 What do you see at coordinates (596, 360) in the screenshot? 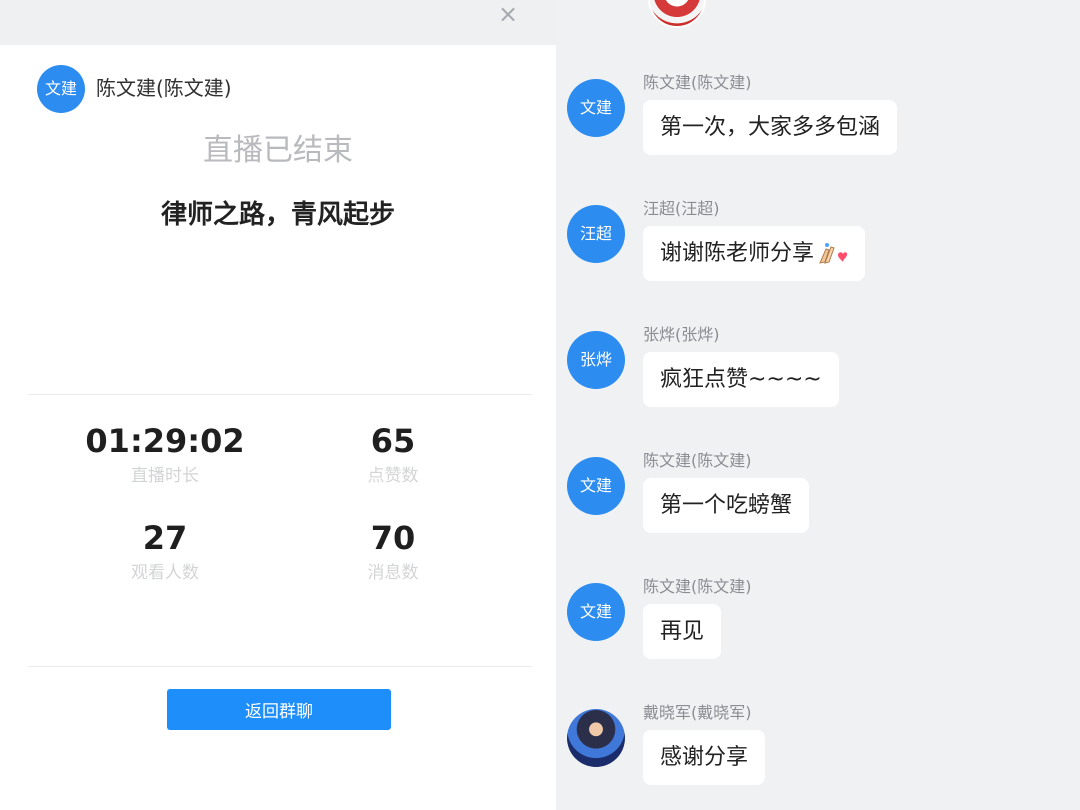
I see `message-avatar: 张烨` at bounding box center [596, 360].